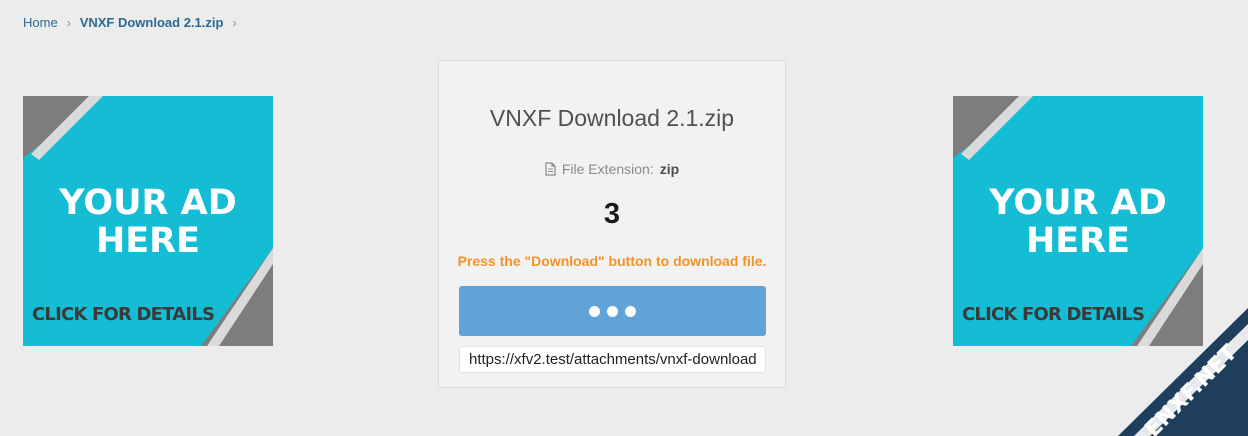 The image size is (1248, 436). Describe the element at coordinates (669, 169) in the screenshot. I see `file-extension-value: zip` at that location.